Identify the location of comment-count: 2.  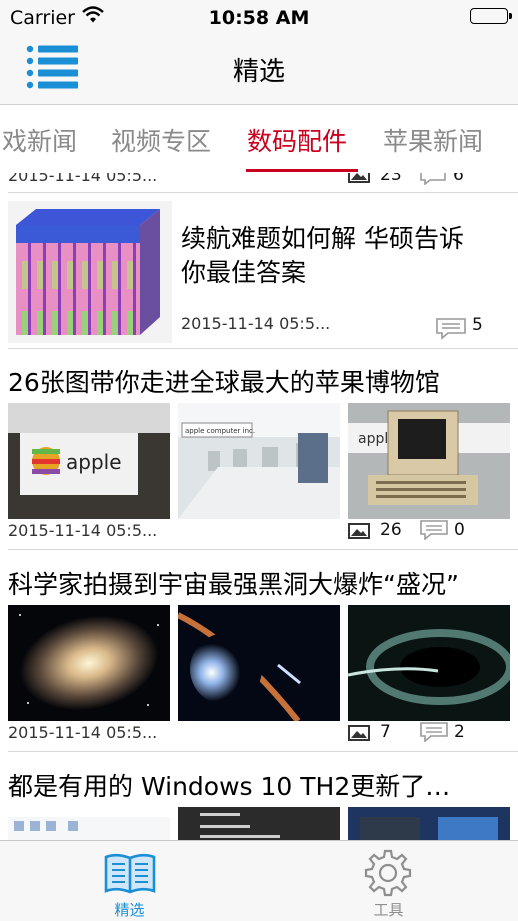
(459, 732).